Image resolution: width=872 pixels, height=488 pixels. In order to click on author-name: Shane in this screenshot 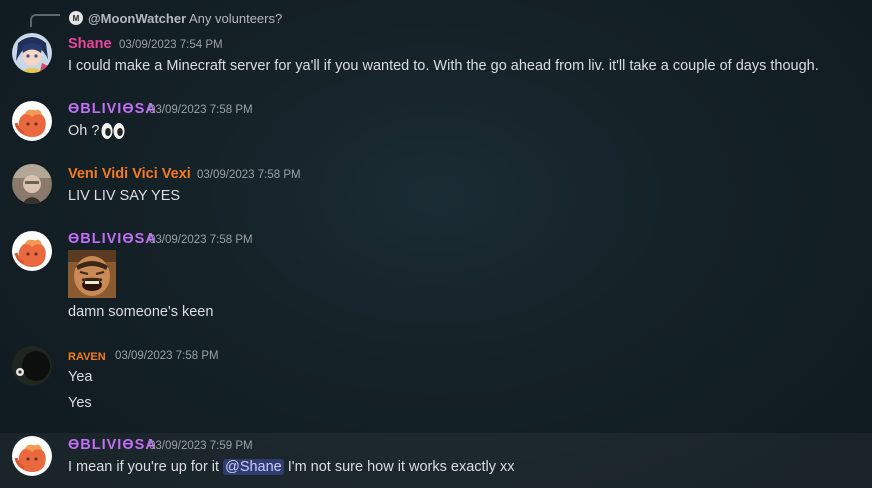, I will do `click(90, 44)`.